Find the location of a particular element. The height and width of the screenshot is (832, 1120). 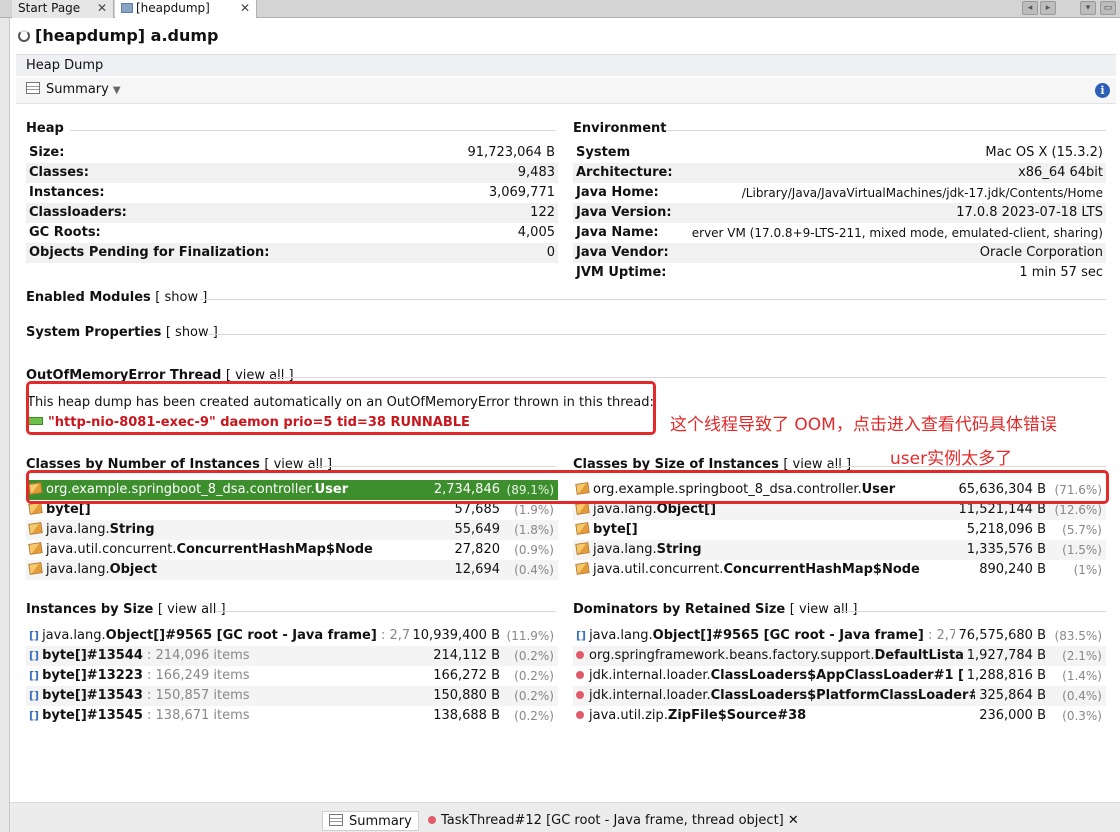

heap-row: Instances: 3,069,771 is located at coordinates (292, 193).